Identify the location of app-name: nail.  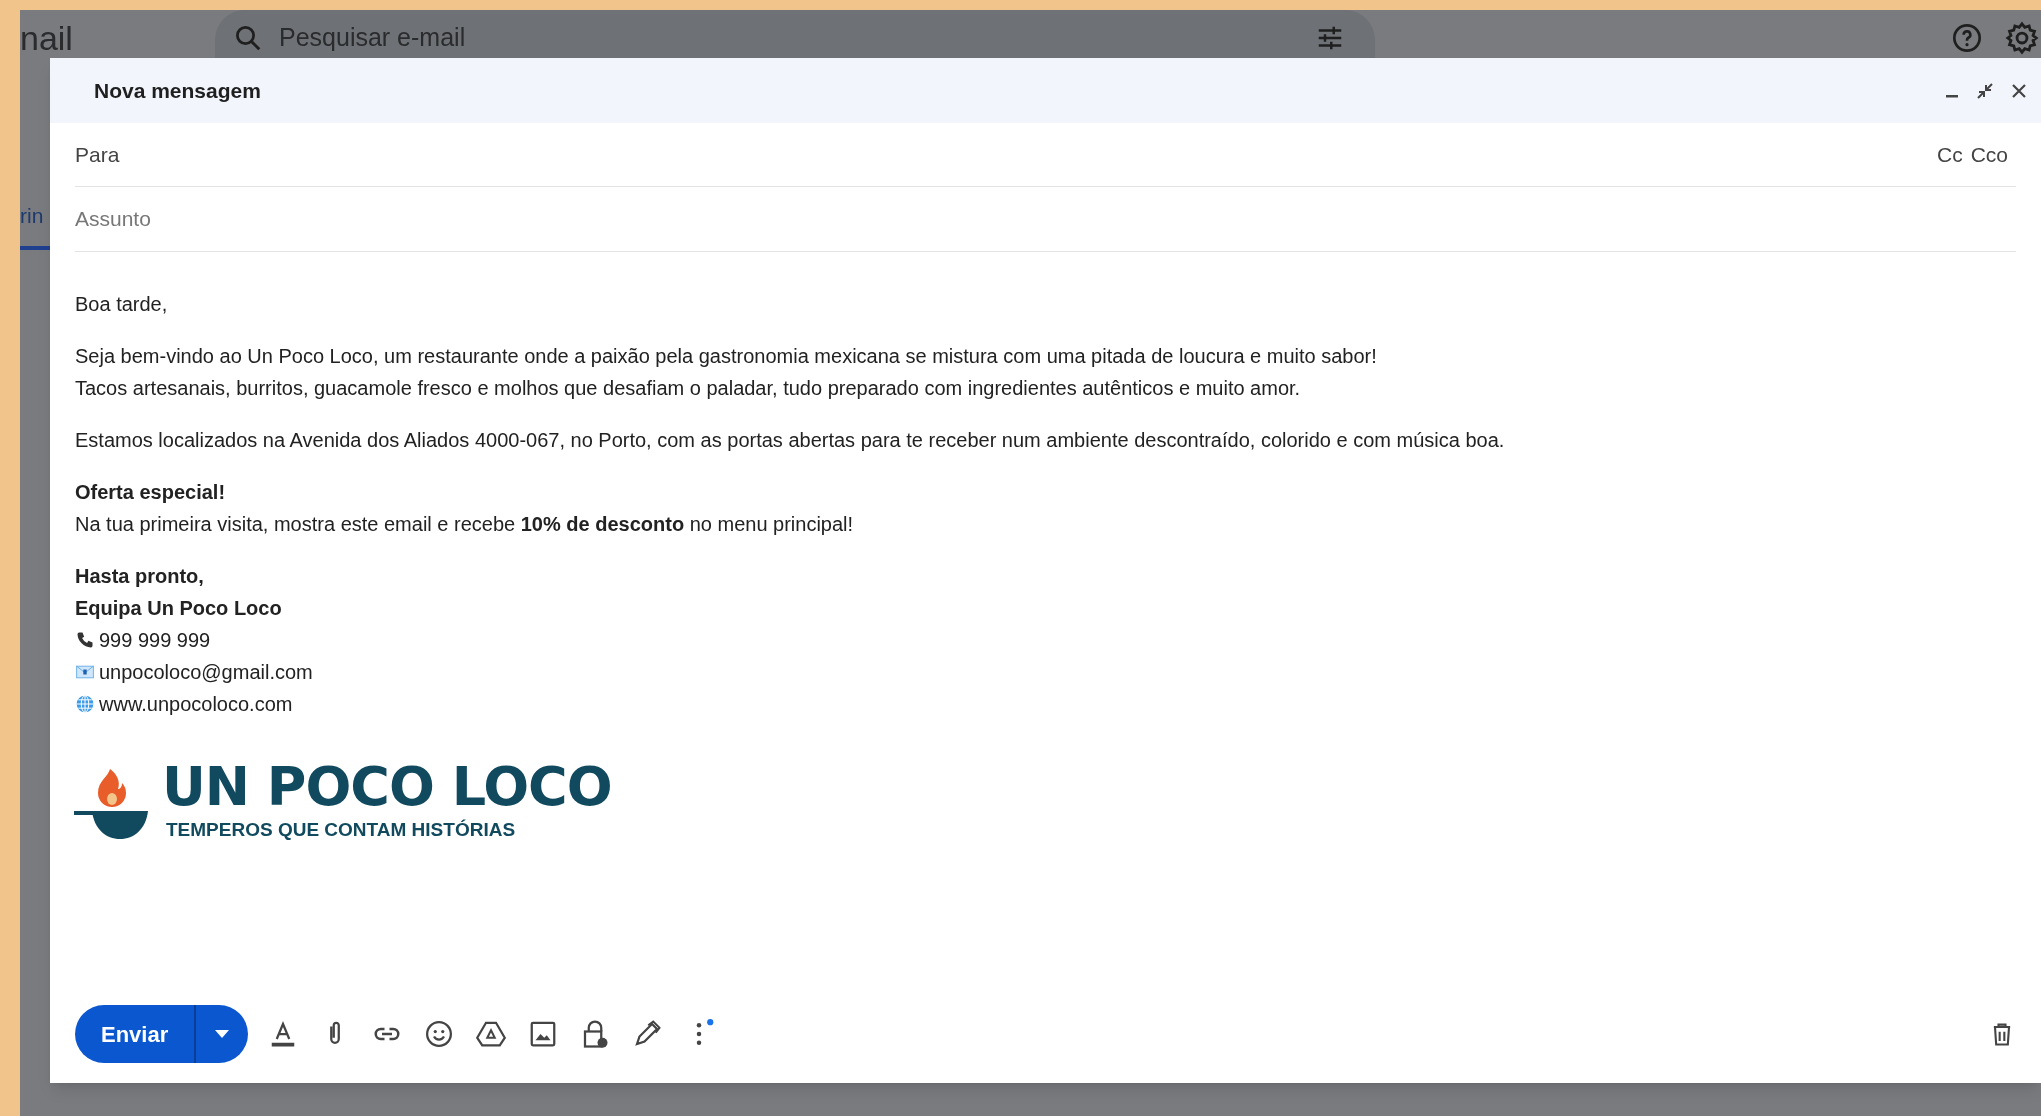
(47, 38).